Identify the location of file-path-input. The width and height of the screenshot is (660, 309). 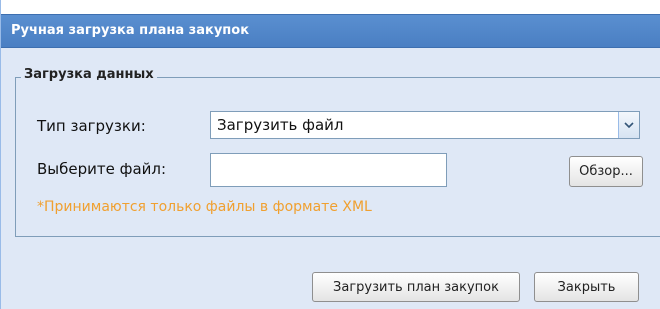
(328, 170).